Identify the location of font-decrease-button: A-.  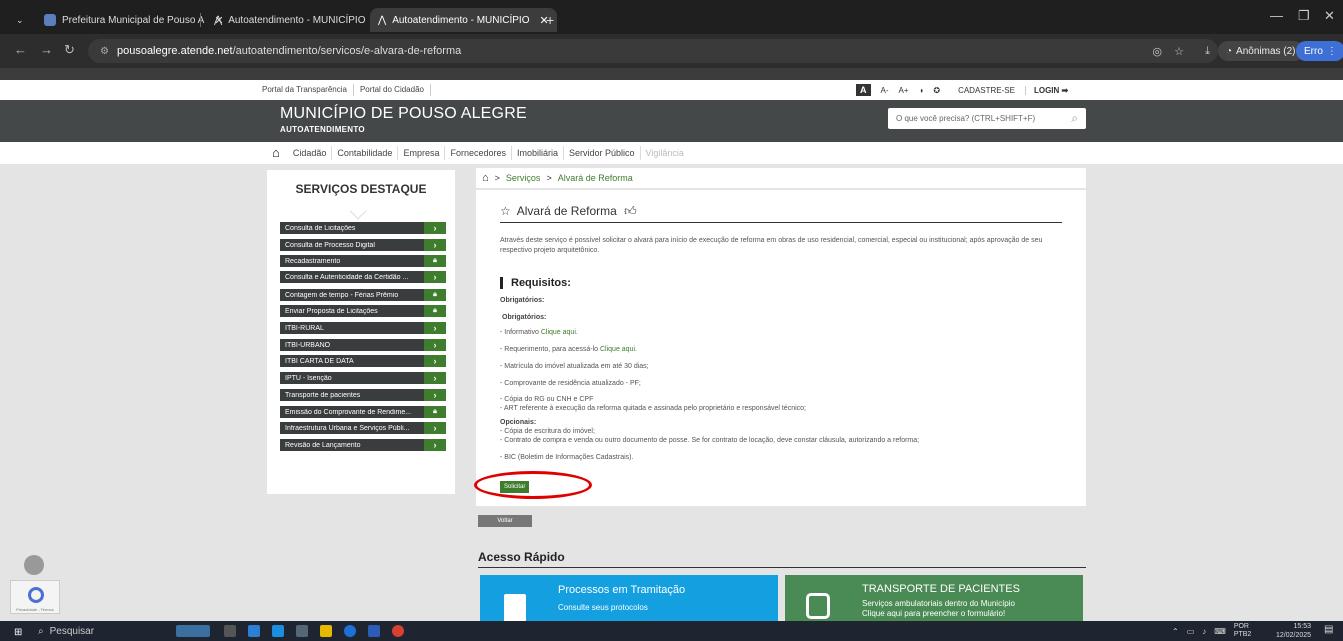
(885, 90).